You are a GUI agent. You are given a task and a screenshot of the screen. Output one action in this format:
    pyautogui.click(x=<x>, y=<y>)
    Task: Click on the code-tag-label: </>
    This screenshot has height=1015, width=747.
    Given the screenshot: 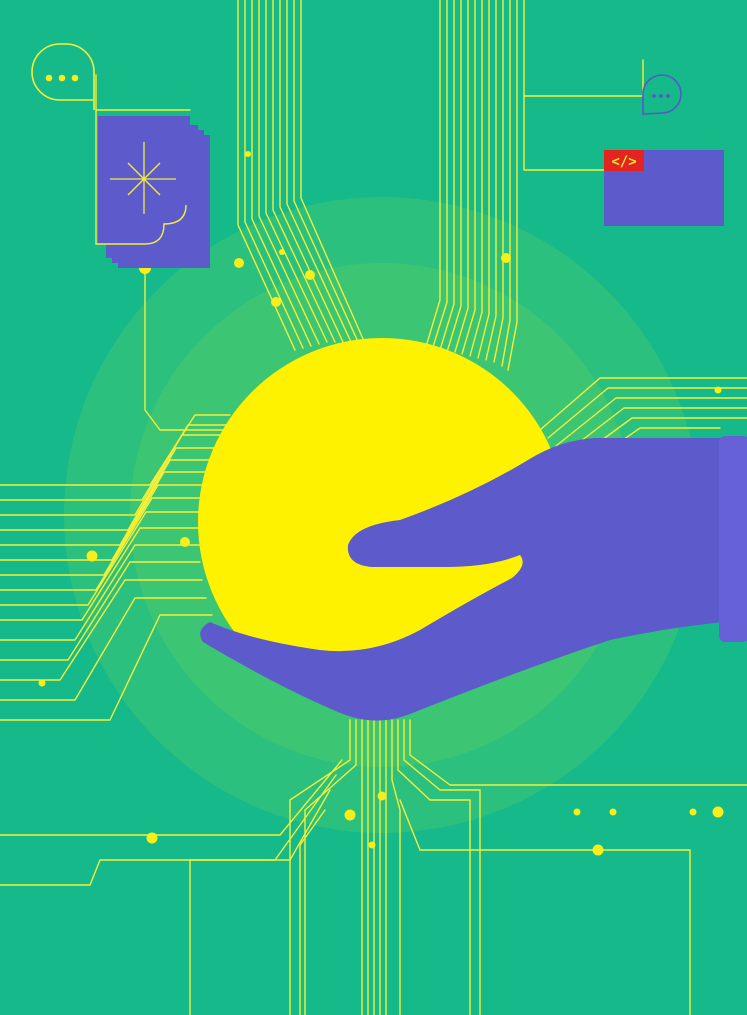 What is the action you would take?
    pyautogui.click(x=623, y=162)
    